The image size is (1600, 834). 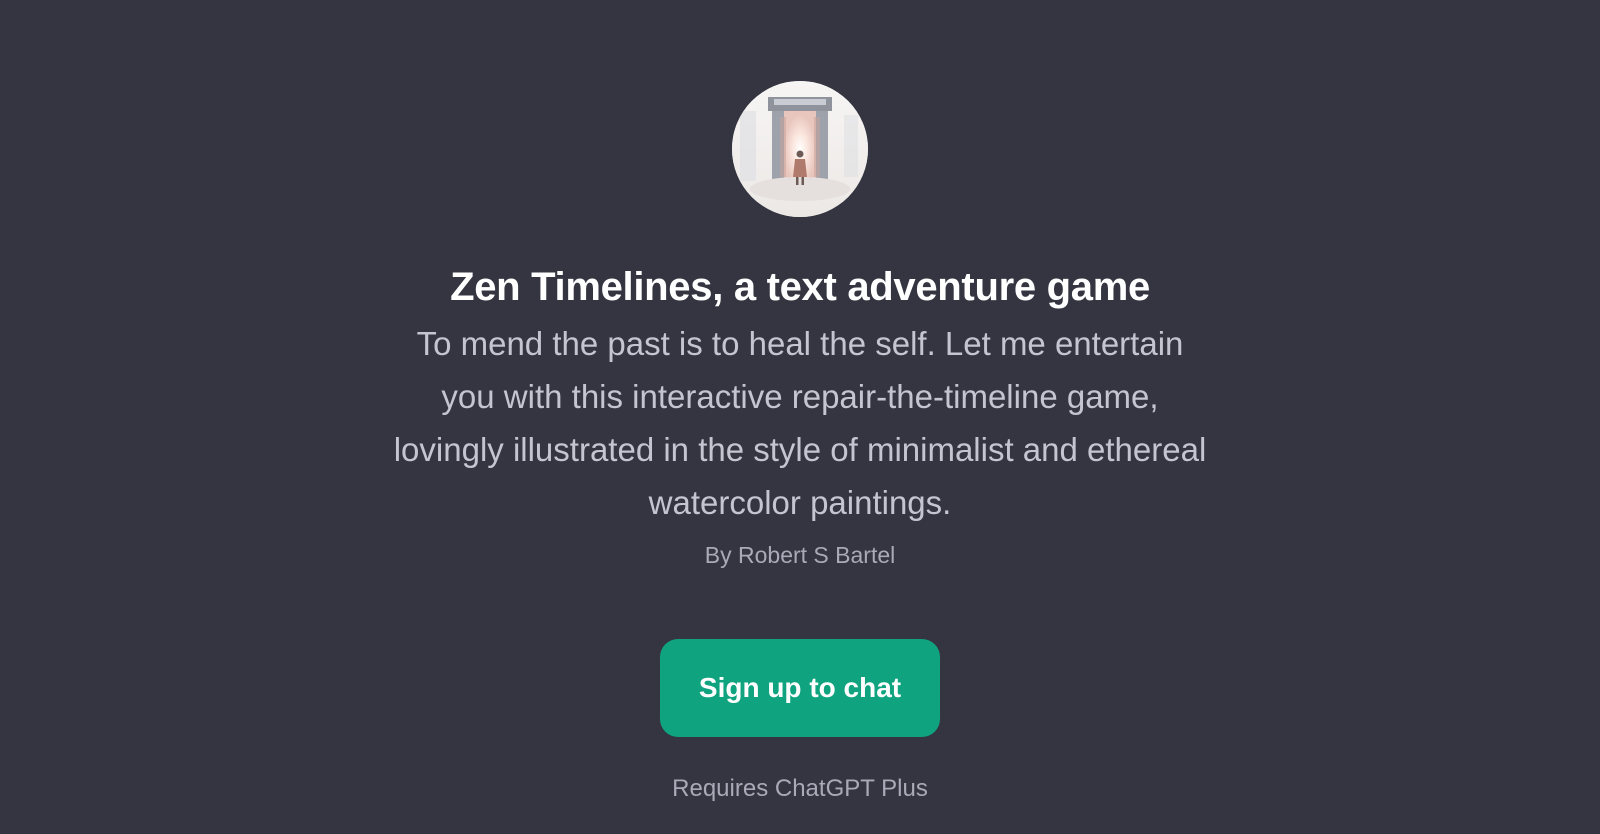 What do you see at coordinates (800, 688) in the screenshot?
I see `sign-up-to-chat-button: Sign up to chat` at bounding box center [800, 688].